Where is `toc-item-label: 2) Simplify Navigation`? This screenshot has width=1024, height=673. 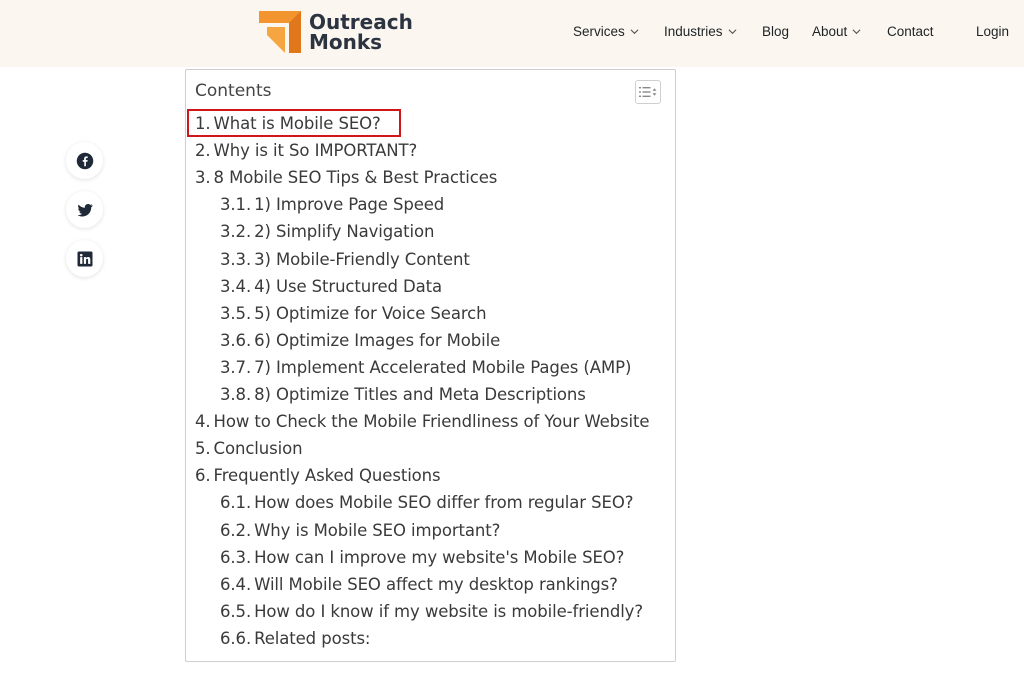 toc-item-label: 2) Simplify Navigation is located at coordinates (344, 231).